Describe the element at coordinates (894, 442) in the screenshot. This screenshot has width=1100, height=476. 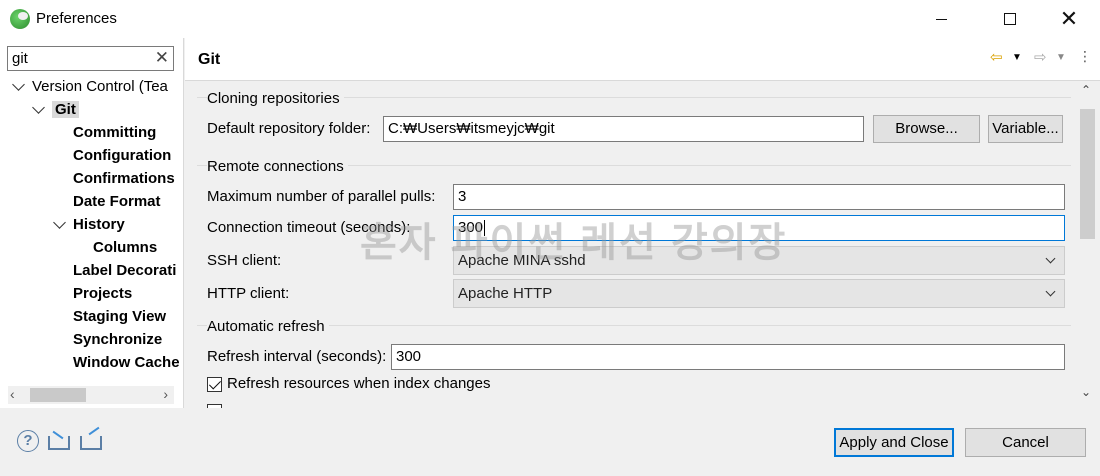
I see `apply-and-close-button: Apply and Close` at that location.